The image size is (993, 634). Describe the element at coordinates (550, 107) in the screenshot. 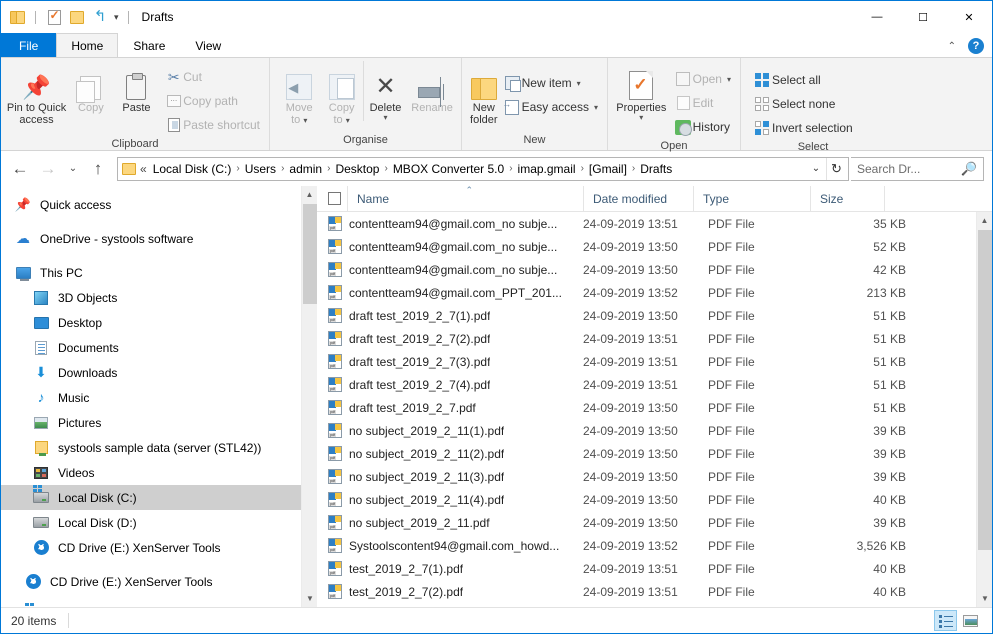

I see `easy-access-button: Easy access ▾` at that location.